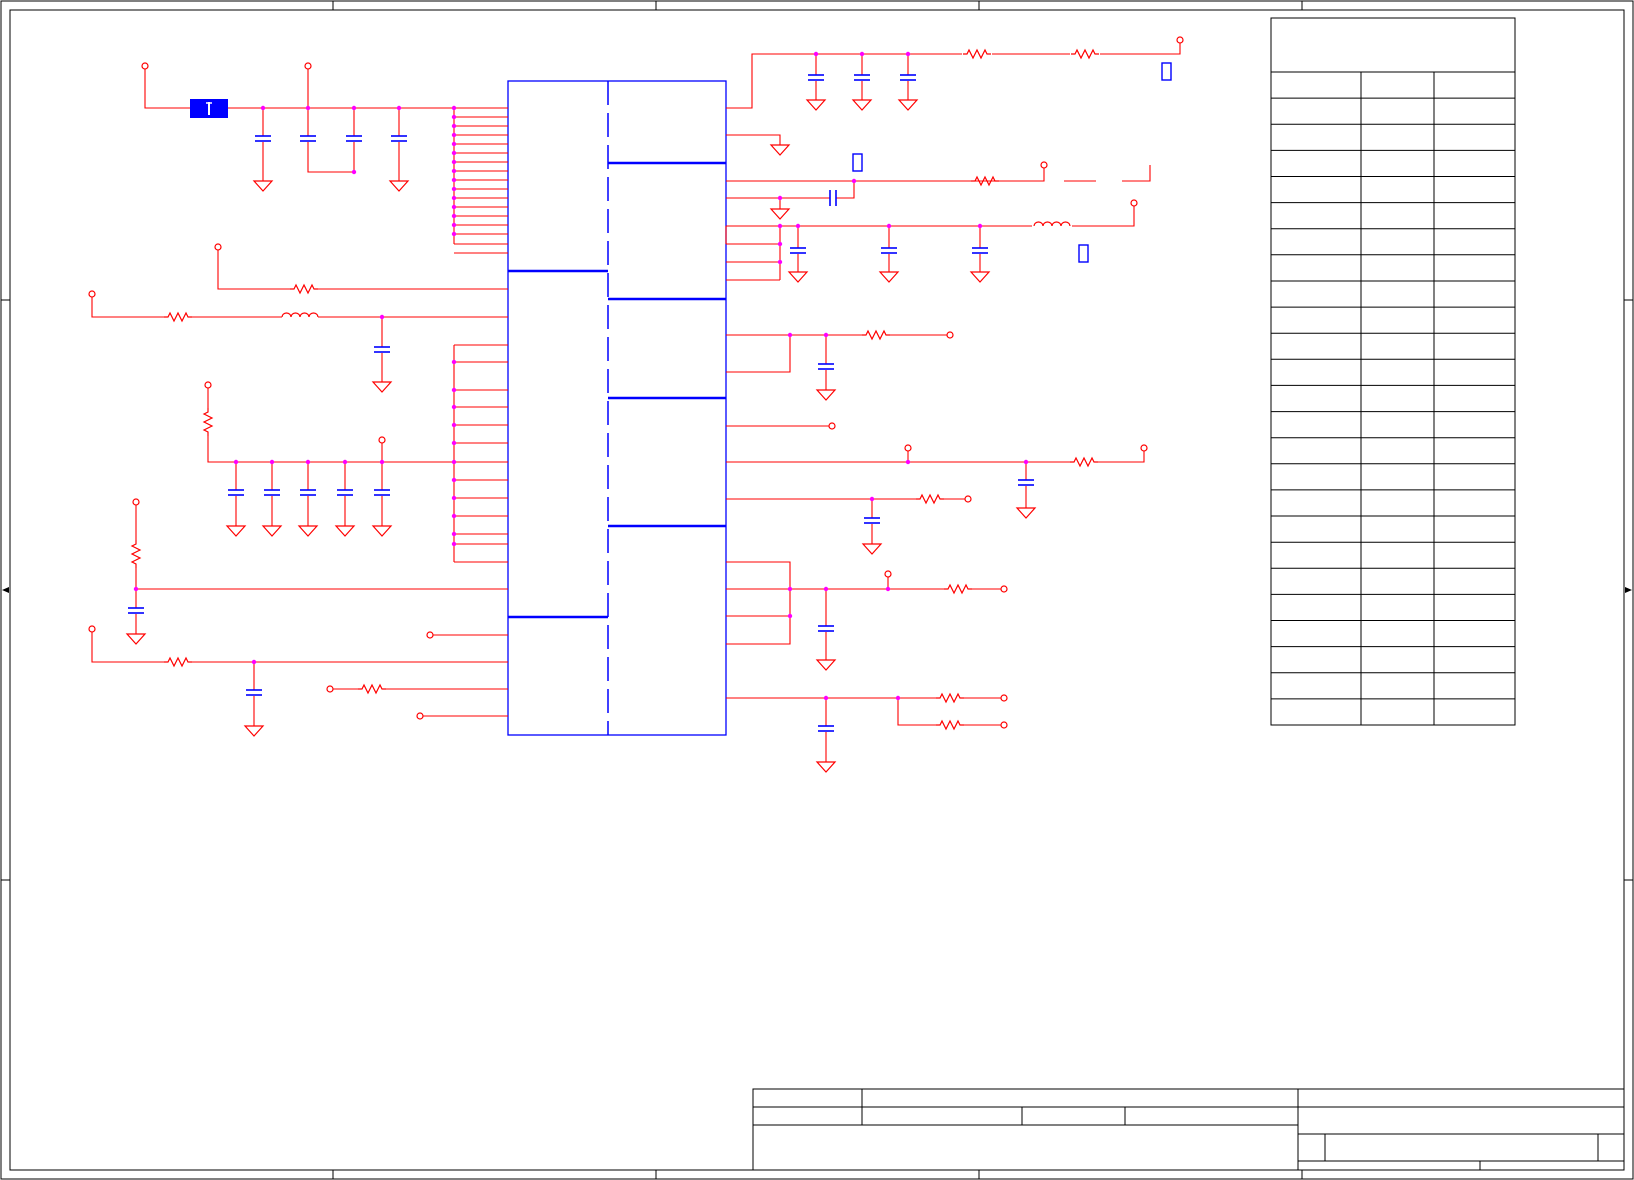 This screenshot has height=1180, width=1634. Describe the element at coordinates (1188, 1129) in the screenshot. I see `title-block` at that location.